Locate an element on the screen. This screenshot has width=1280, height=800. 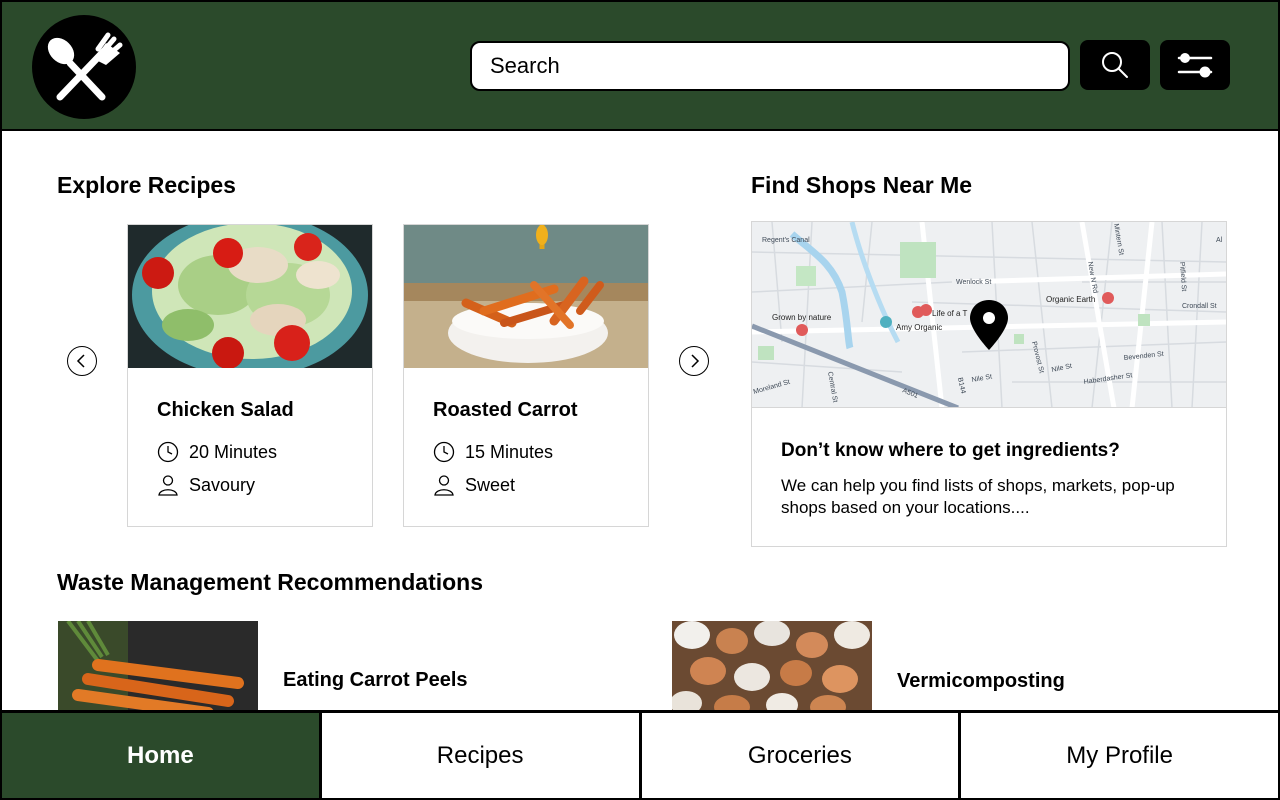
recipe-card-chicken-salad: Chicken Salad 20 Minutes Savoury is located at coordinates (250, 375).